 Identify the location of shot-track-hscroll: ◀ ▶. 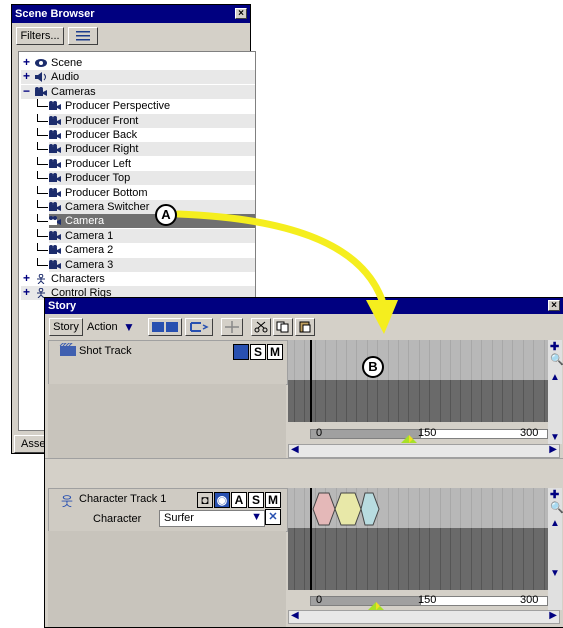
(424, 451).